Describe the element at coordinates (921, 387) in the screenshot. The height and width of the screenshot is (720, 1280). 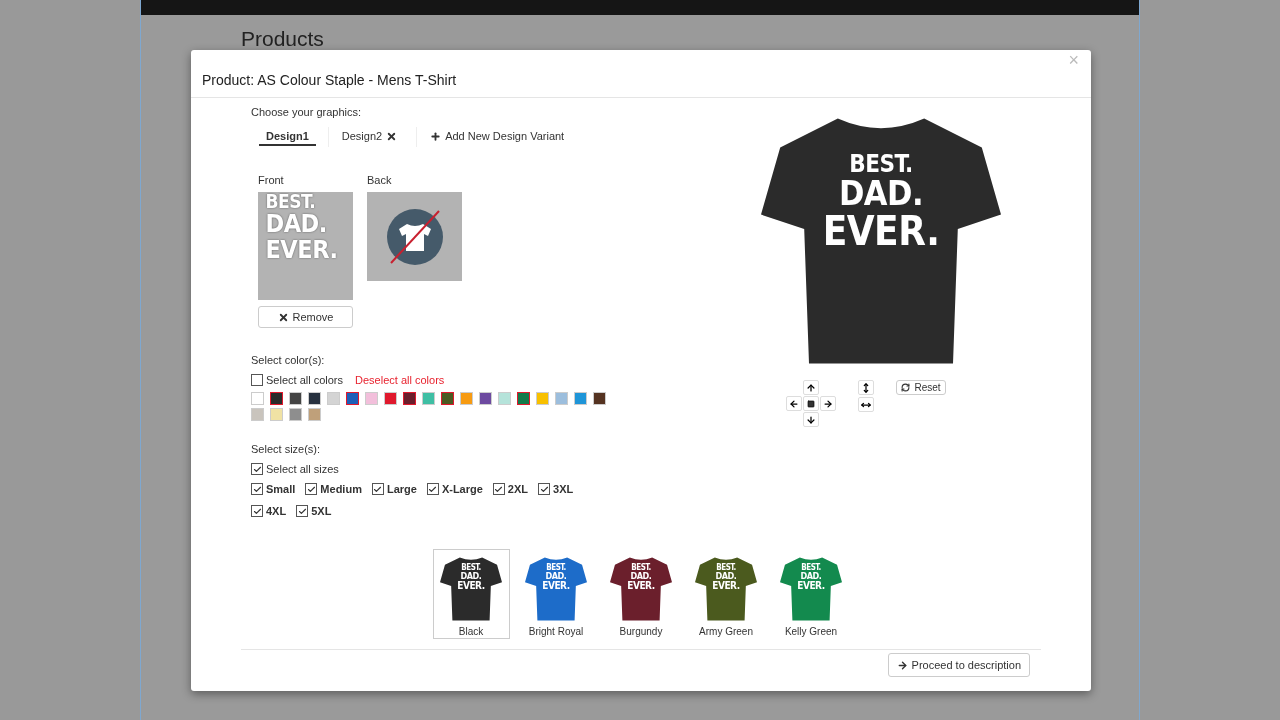
I see `reset-button: Reset` at that location.